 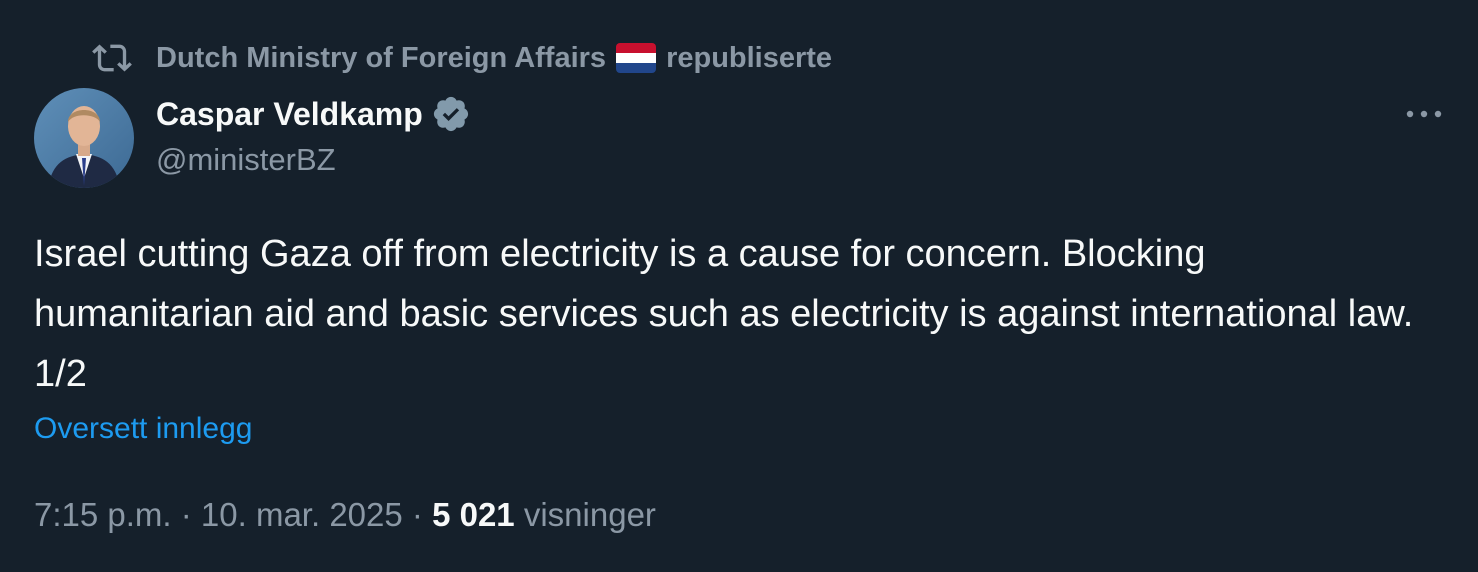 What do you see at coordinates (289, 114) in the screenshot?
I see `author-display-name: Caspar Veldkamp` at bounding box center [289, 114].